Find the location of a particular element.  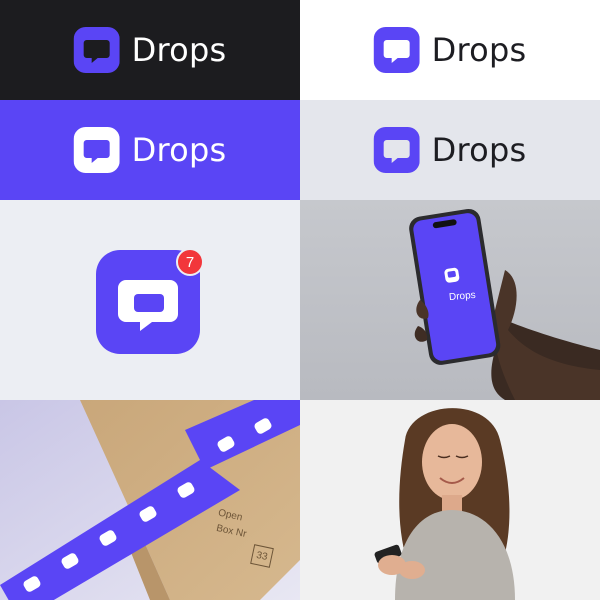

box-print-number: 33 is located at coordinates (262, 556).